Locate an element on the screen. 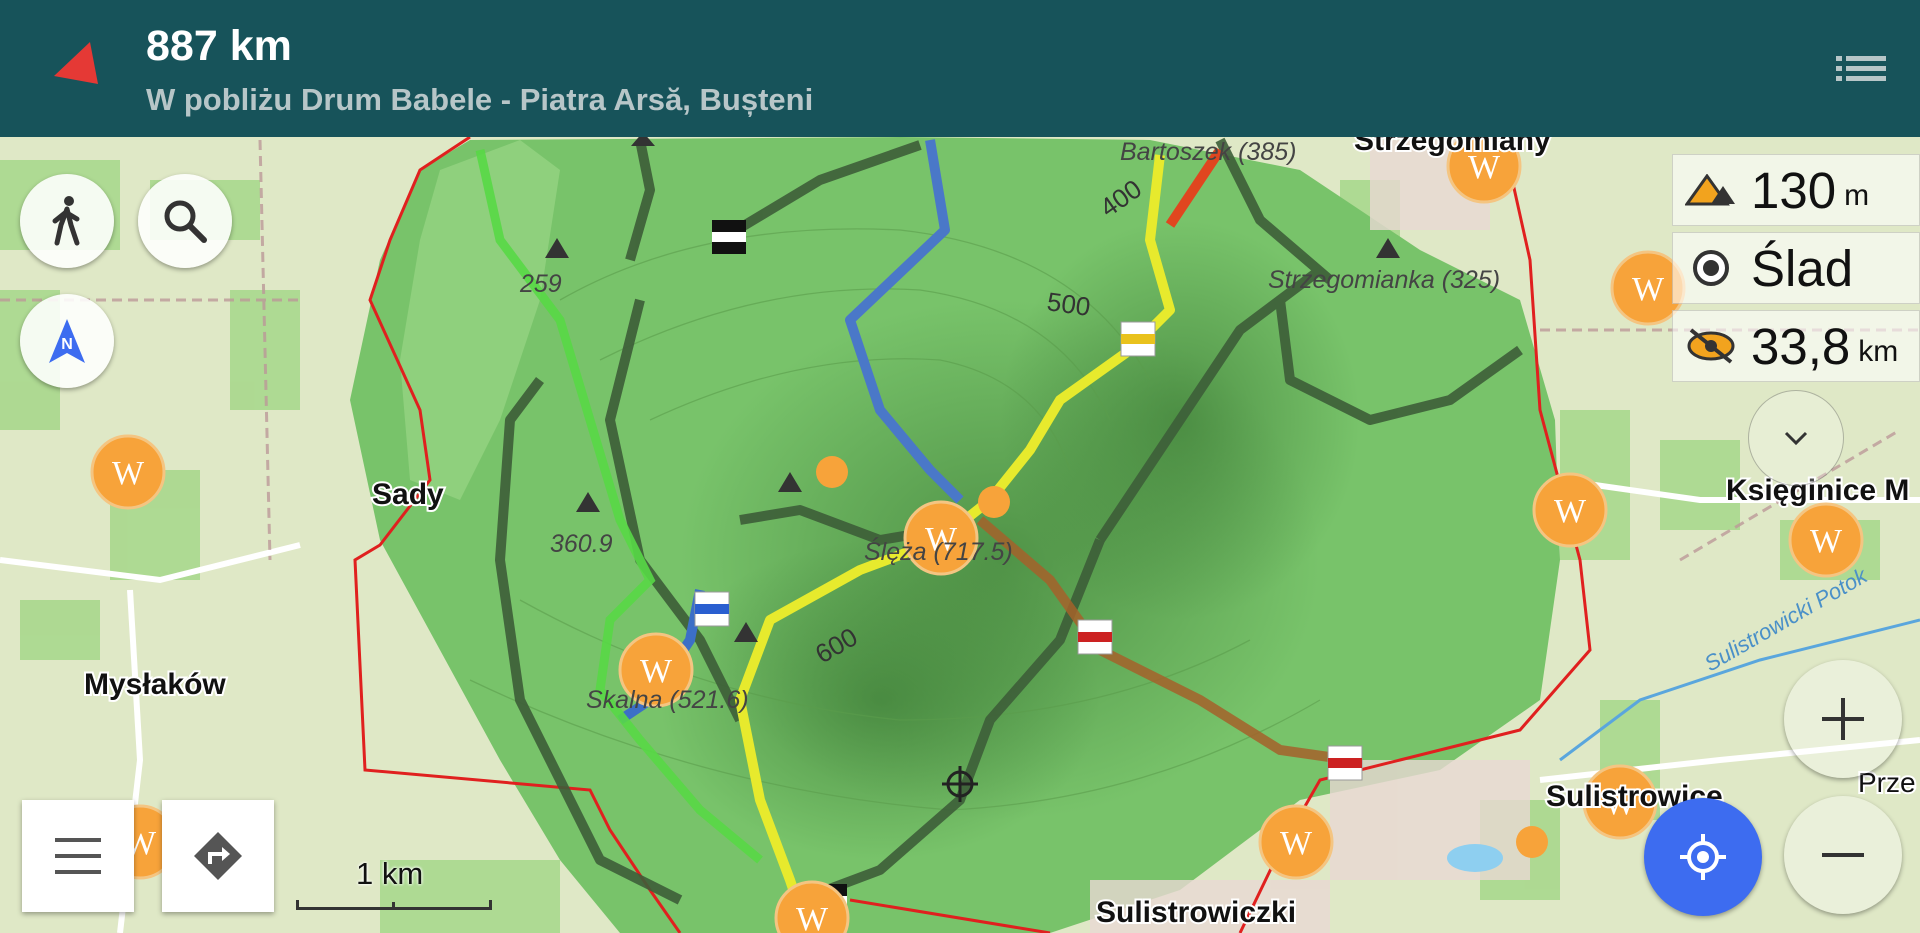 The width and height of the screenshot is (1920, 933). map-scale: 1 km is located at coordinates (396, 886).